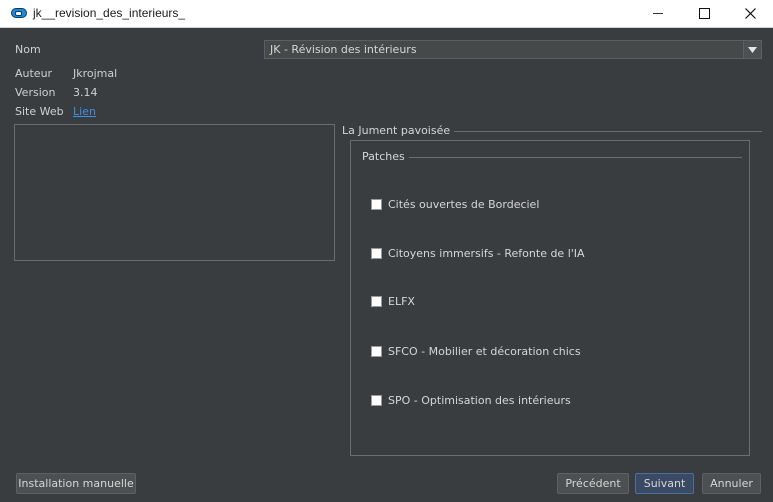 This screenshot has height=502, width=773. What do you see at coordinates (573, 157) in the screenshot?
I see `patches-title-line` at bounding box center [573, 157].